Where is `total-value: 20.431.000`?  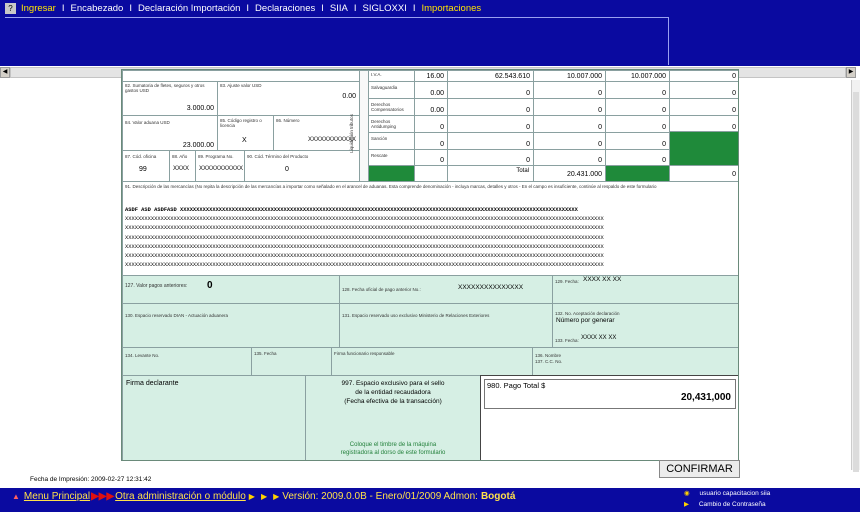 total-value: 20.431.000 is located at coordinates (584, 174).